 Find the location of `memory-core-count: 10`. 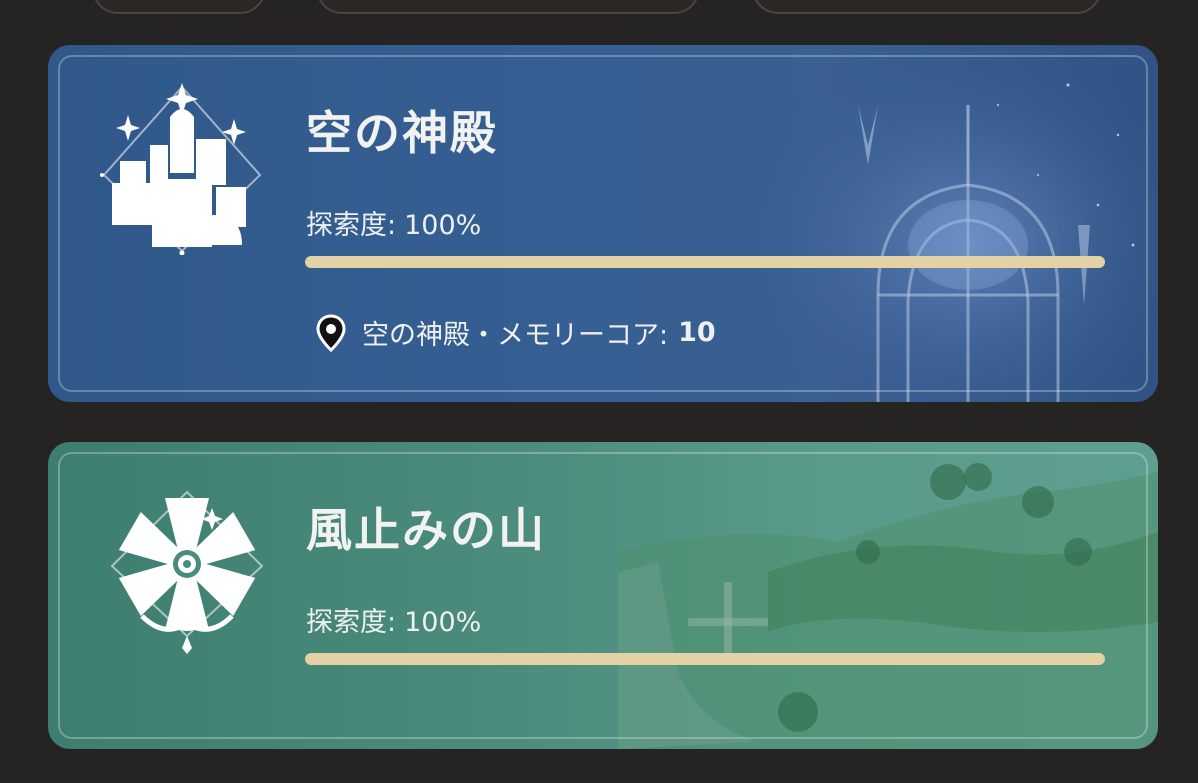

memory-core-count: 10 is located at coordinates (697, 332).